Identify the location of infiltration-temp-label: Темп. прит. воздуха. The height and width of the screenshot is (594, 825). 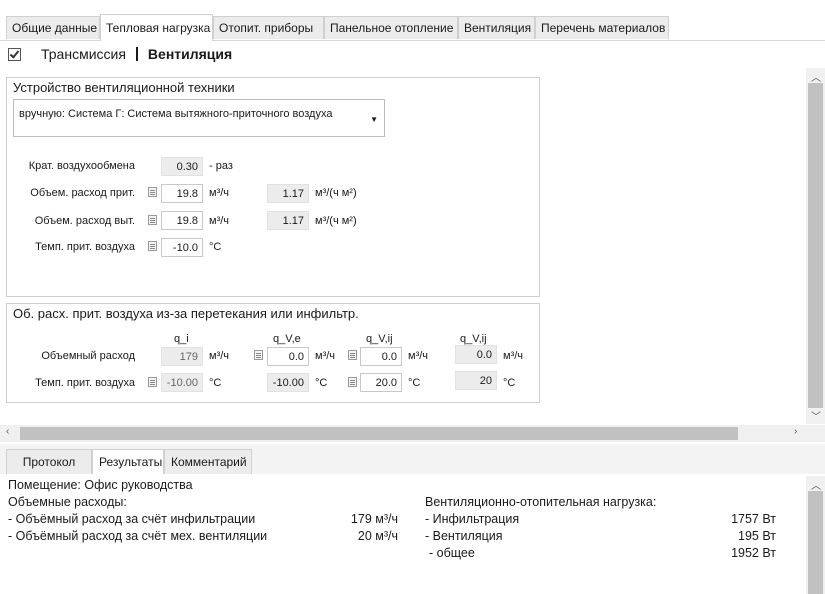
(85, 383).